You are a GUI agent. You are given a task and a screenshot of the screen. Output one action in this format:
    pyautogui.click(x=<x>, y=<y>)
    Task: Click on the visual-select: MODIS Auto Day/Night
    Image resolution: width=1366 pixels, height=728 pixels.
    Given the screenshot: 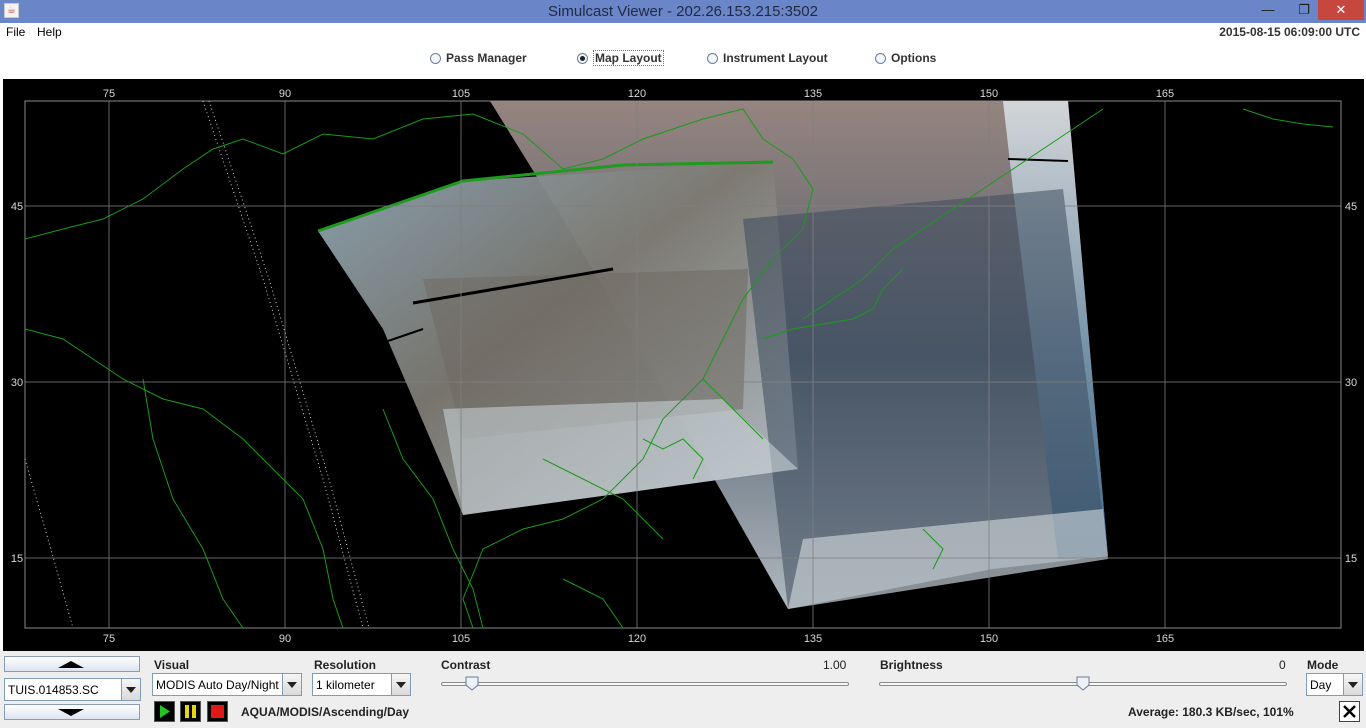 What is the action you would take?
    pyautogui.click(x=227, y=684)
    